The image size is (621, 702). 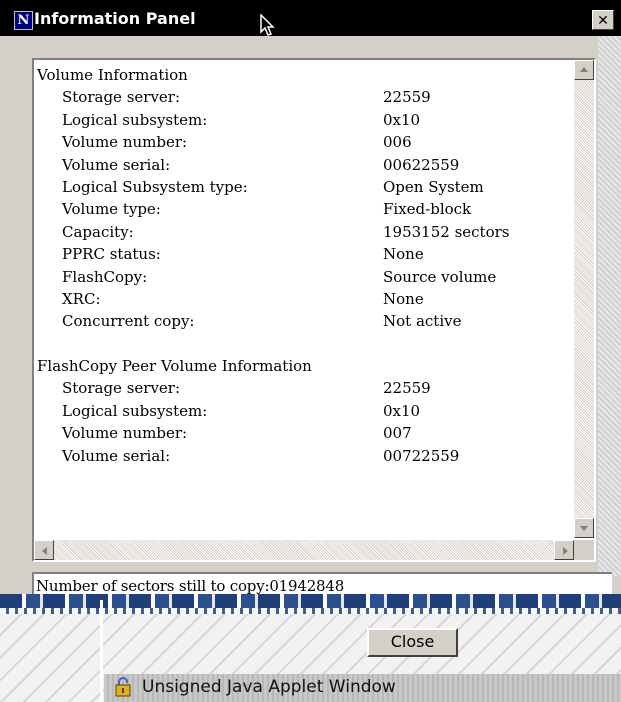 What do you see at coordinates (267, 25) in the screenshot?
I see `mouse-pointer-icon` at bounding box center [267, 25].